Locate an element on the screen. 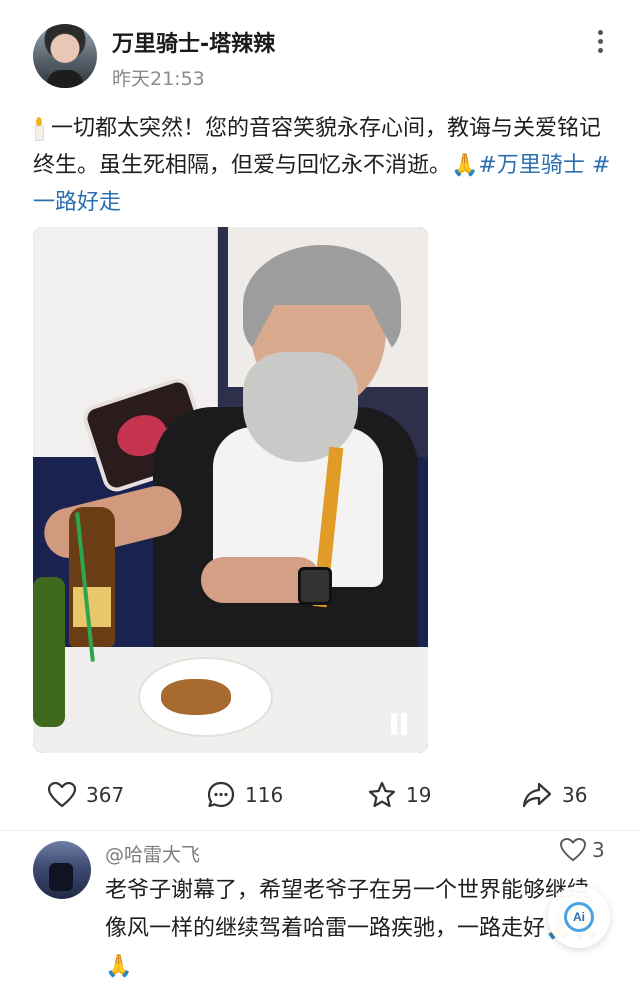 The width and height of the screenshot is (640, 996). comment-count: 116 is located at coordinates (264, 795).